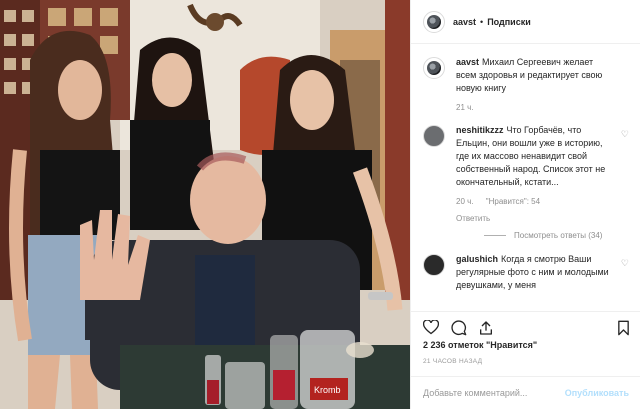  I want to click on post-header: aavst • Подписки, so click(525, 22).